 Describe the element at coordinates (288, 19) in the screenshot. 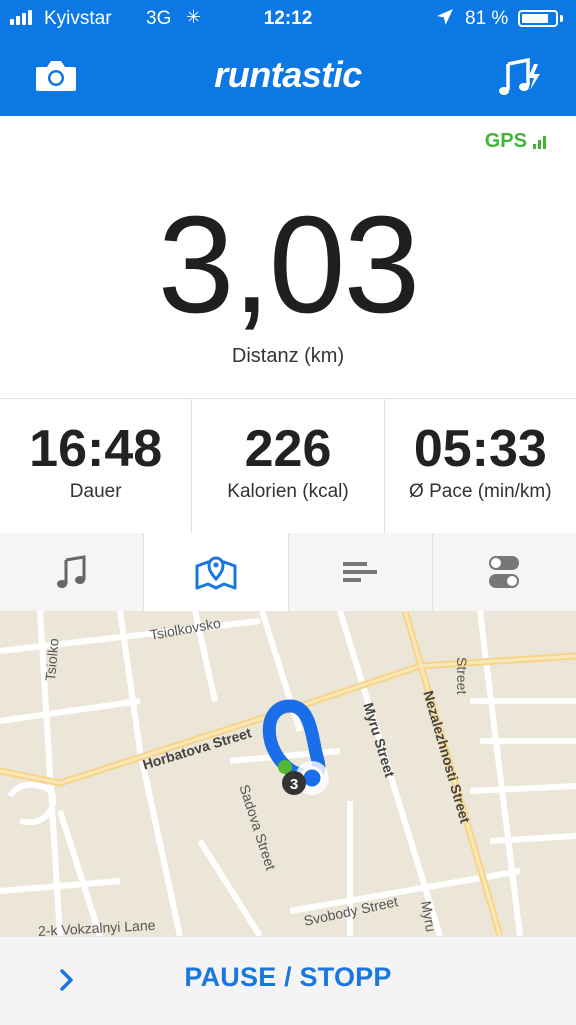

I see `status-bar: Kyivstar 3G ✳ 12:12 81 %` at that location.